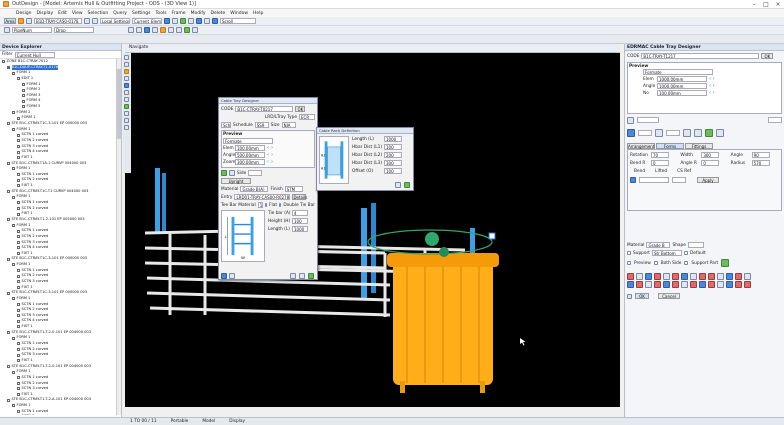  I want to click on code-field: B1C-CTRAY-T0217, so click(264, 109).